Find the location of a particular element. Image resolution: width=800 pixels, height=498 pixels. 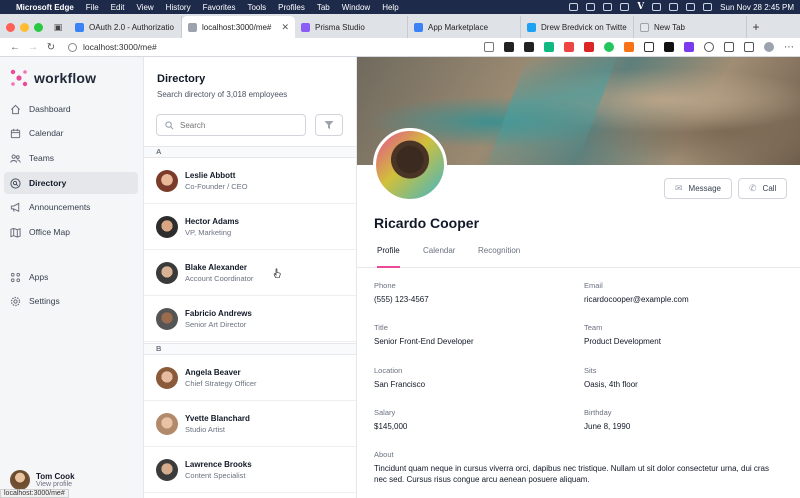

browser-tab: App Marketplace is located at coordinates (464, 27).